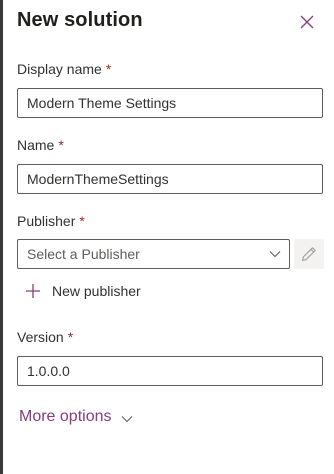 Image resolution: width=334 pixels, height=474 pixels. I want to click on publisher-dropdown: Select a Publisher, so click(153, 254).